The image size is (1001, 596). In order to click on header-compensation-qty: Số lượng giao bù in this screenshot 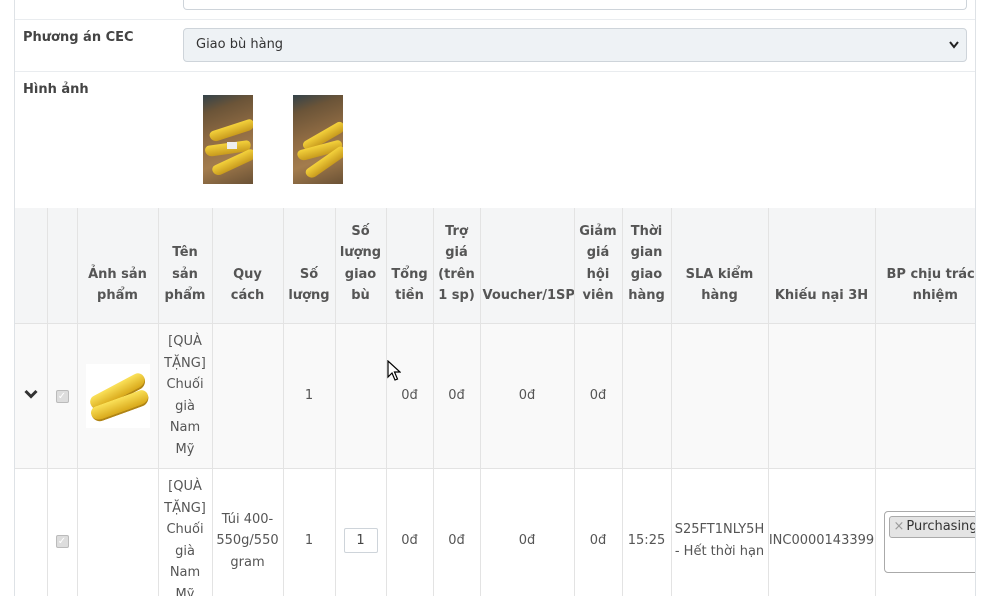, I will do `click(360, 265)`.